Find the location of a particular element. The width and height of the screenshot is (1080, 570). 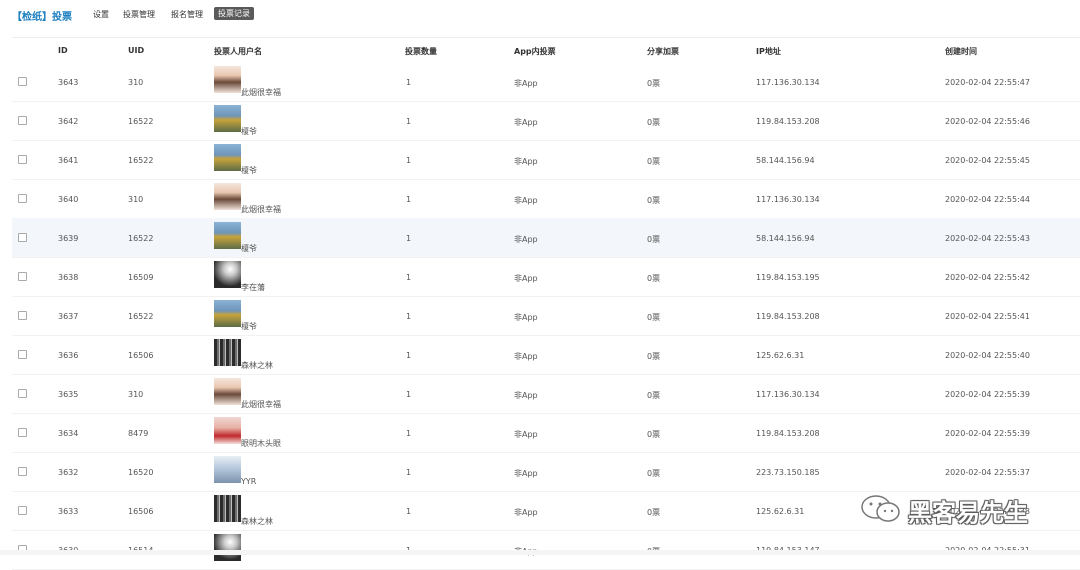

col-in-app-vote: App内投票 is located at coordinates (535, 51).